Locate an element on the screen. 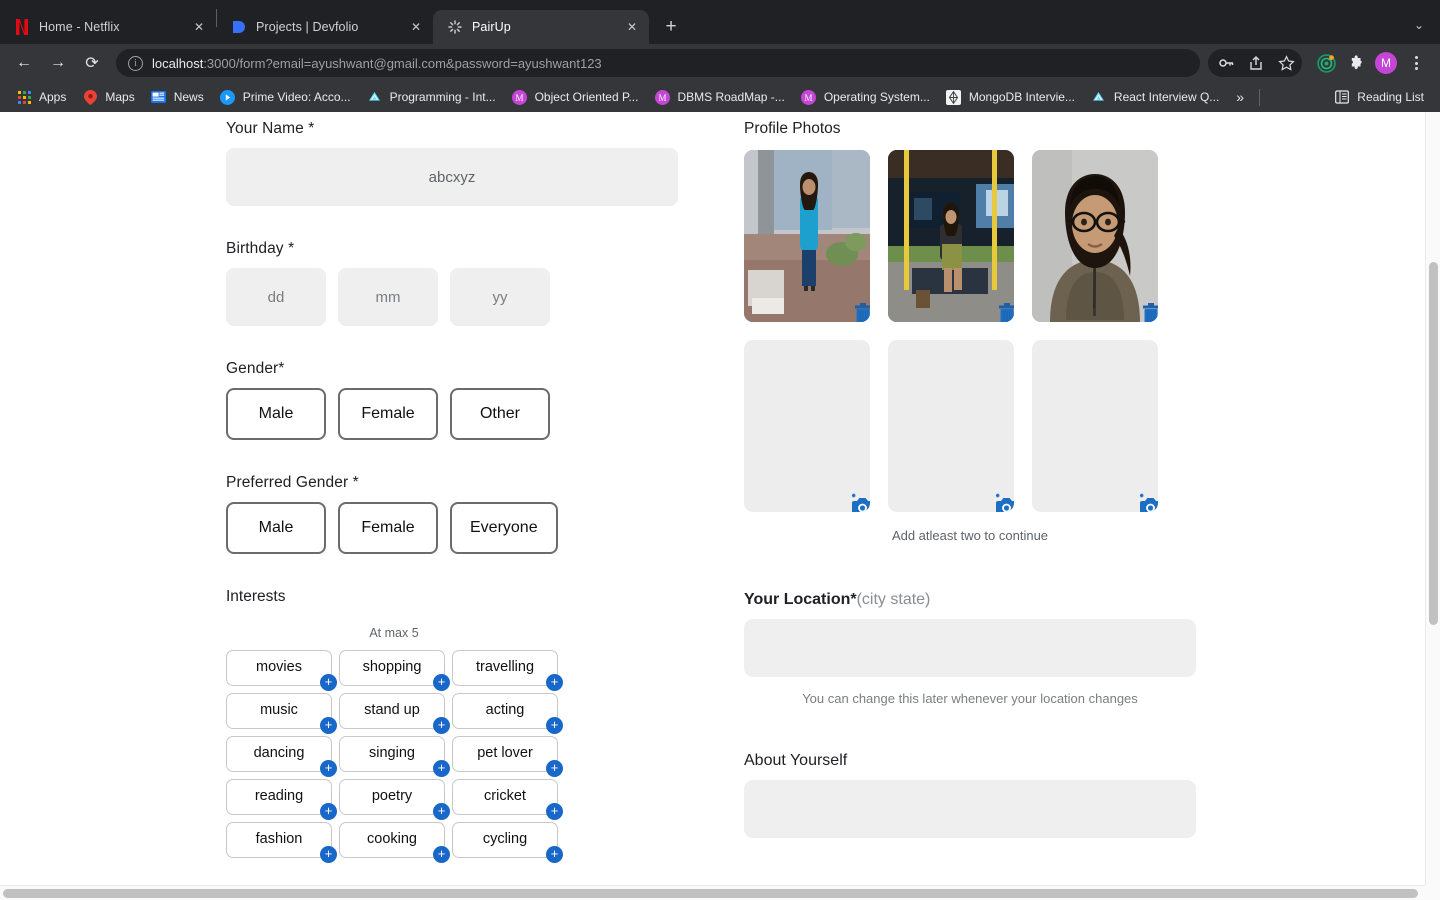  horizontal-scrollbar is located at coordinates (712, 892).